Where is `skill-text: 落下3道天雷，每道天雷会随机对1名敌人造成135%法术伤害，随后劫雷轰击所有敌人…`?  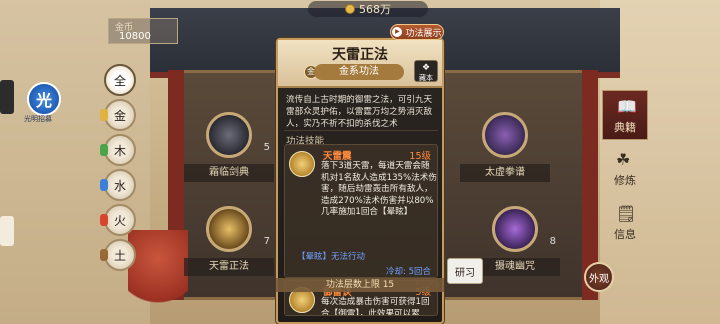
skill-text: 落下3道天雷，每道天雷会随机对1名敌人造成135%法术伤害，随后劫雷轰击所有敌人… is located at coordinates (379, 189).